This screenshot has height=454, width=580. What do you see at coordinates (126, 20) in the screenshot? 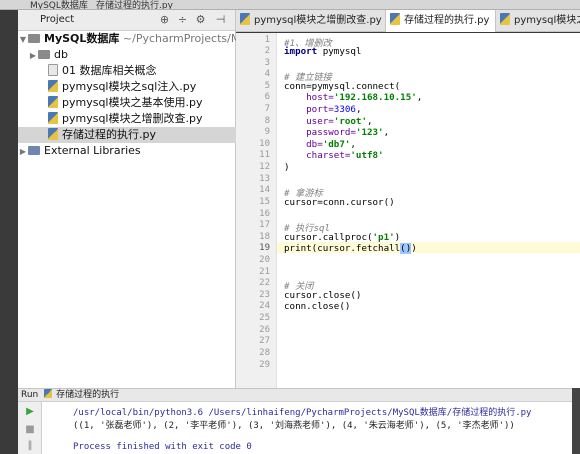
I see `project-panel-header: Project ⊕ ÷ ⚙ ⊣` at bounding box center [126, 20].